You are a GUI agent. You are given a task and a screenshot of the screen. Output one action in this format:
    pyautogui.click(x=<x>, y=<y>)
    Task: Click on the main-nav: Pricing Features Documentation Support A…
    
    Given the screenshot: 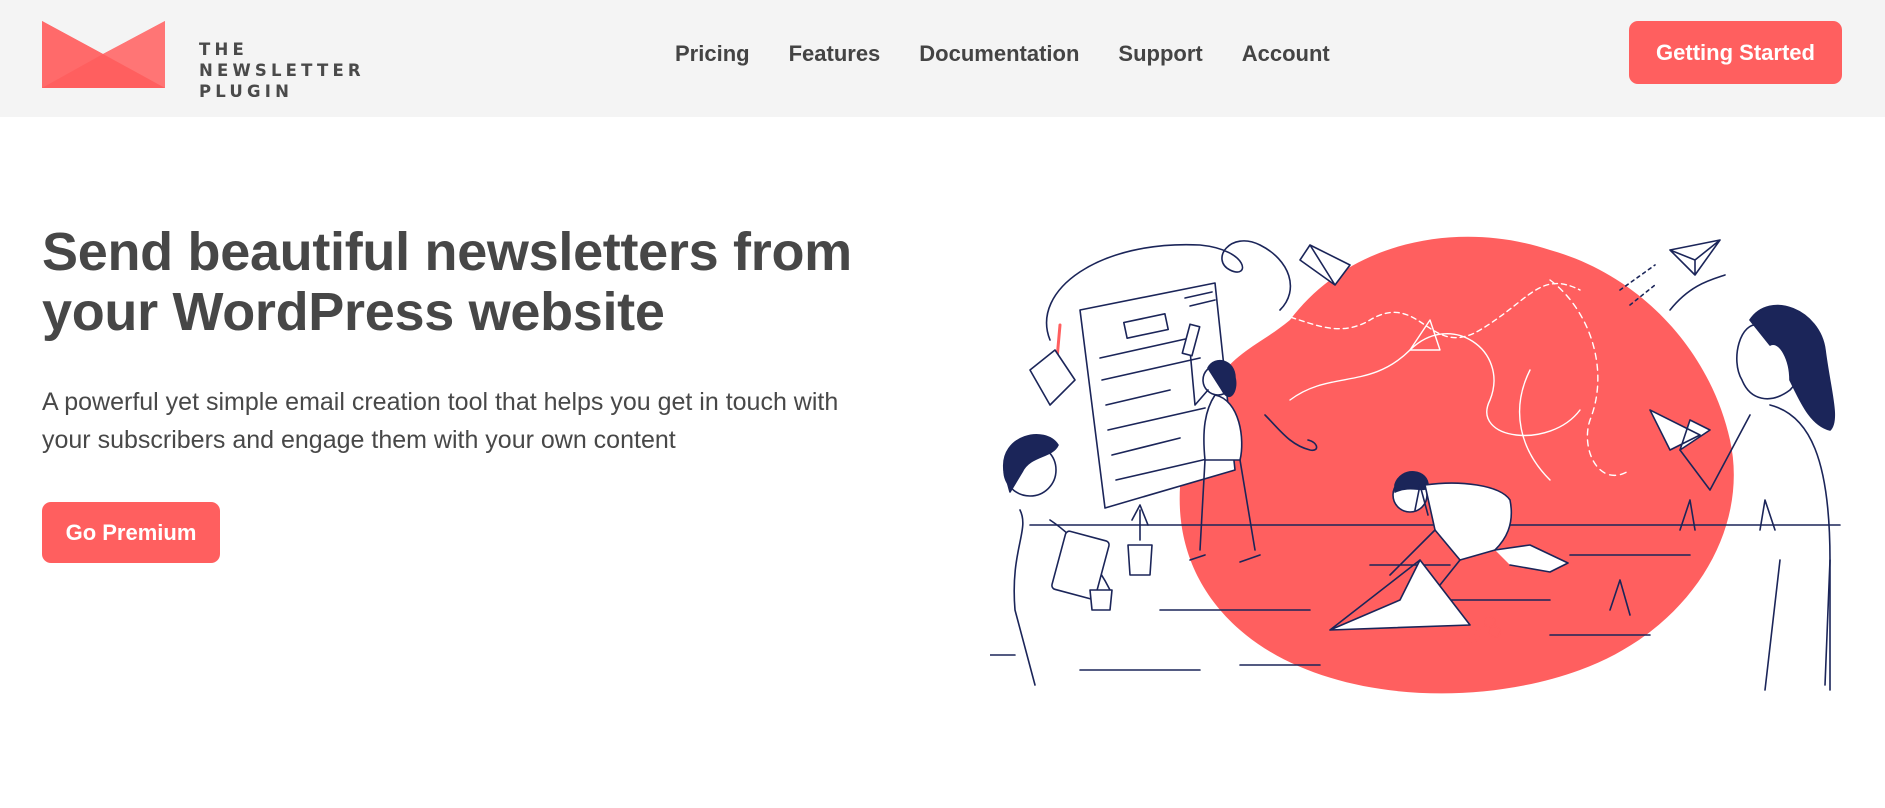 What is the action you would take?
    pyautogui.click(x=1002, y=54)
    